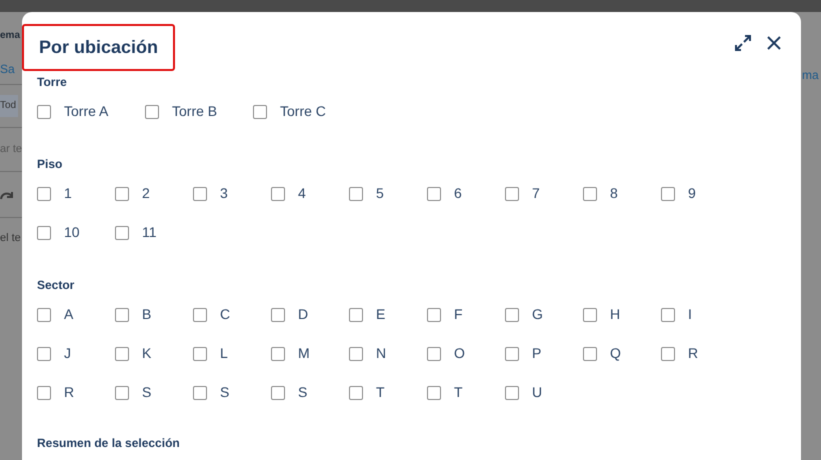 Image resolution: width=821 pixels, height=460 pixels. I want to click on checkbox-label: 3, so click(224, 193).